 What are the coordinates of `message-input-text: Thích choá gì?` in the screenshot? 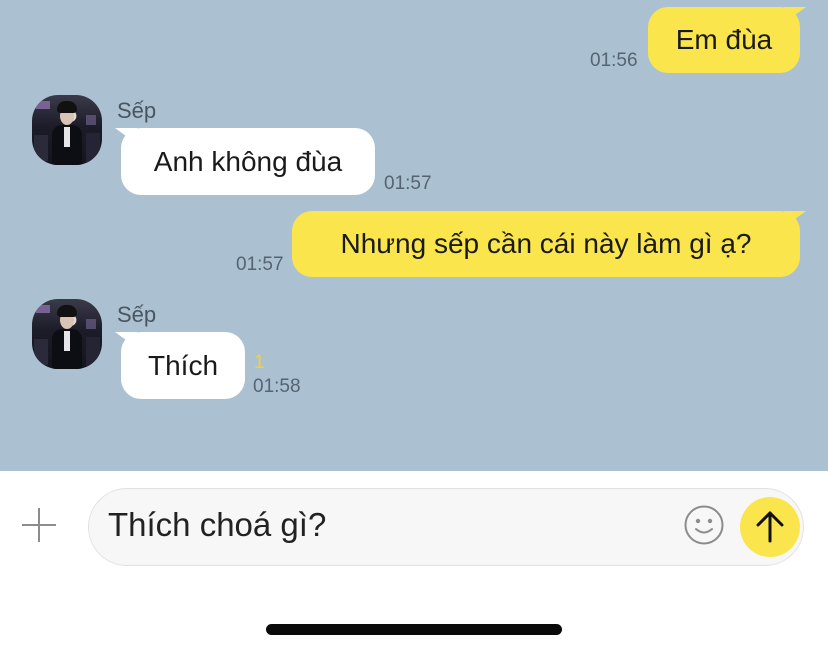 It's located at (217, 524).